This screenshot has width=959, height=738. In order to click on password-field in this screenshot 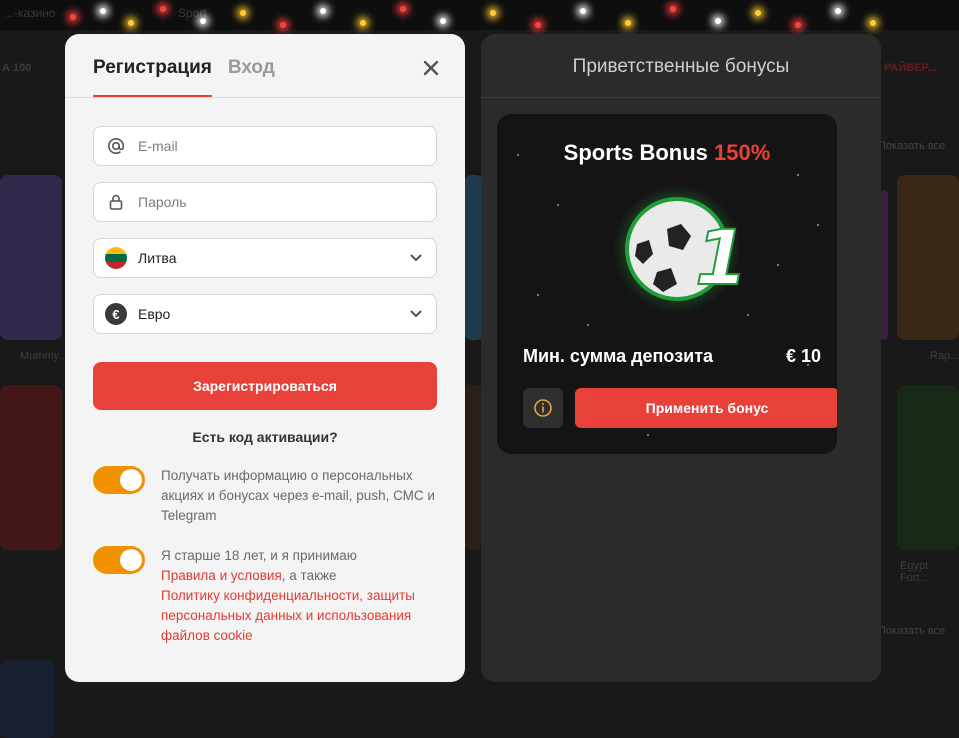, I will do `click(265, 202)`.